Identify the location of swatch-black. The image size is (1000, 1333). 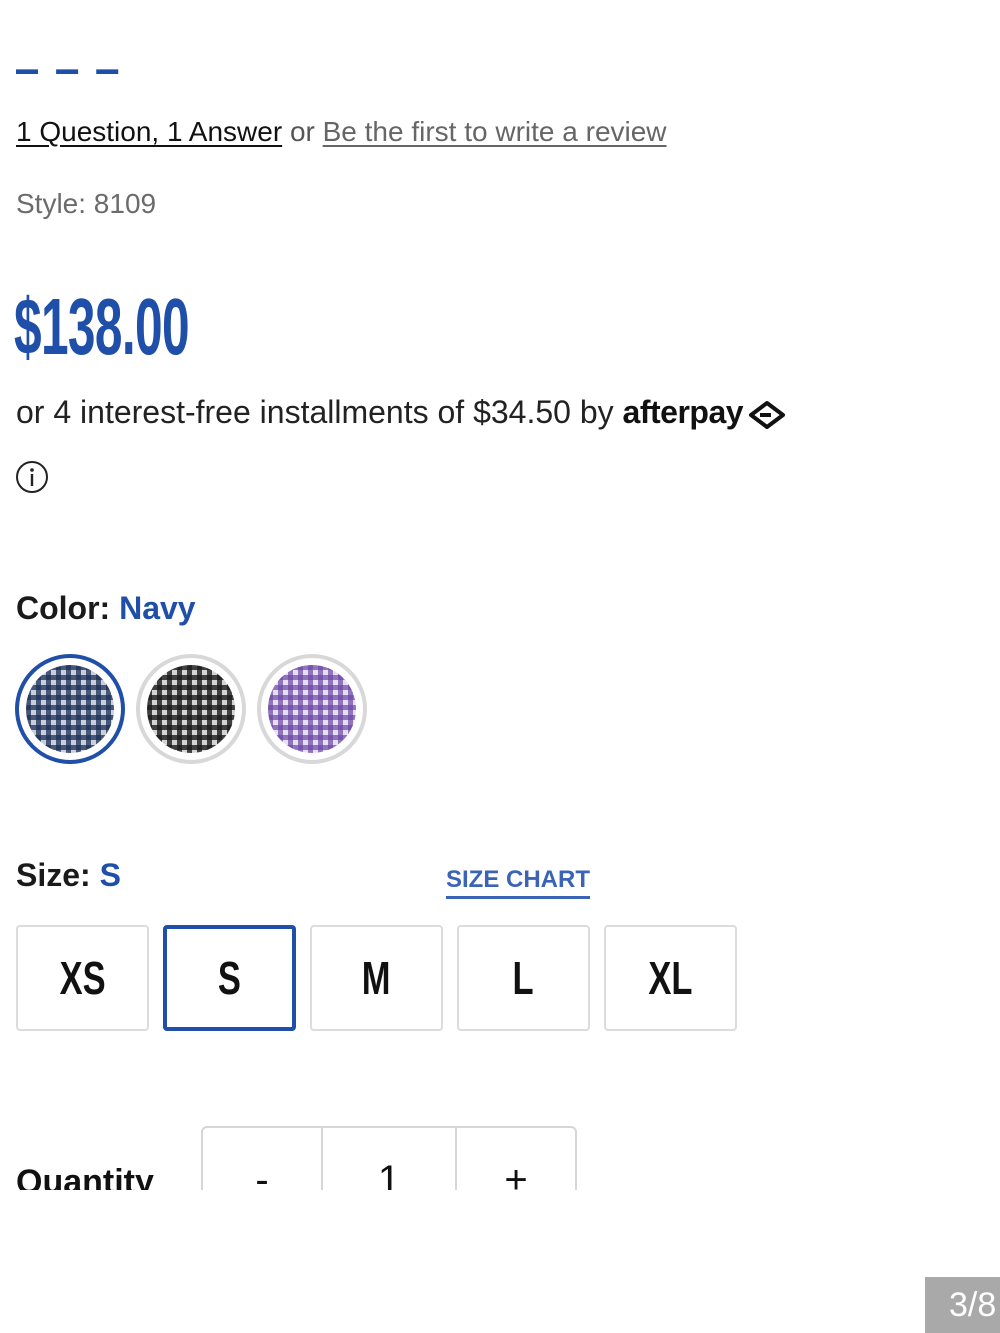
(191, 709).